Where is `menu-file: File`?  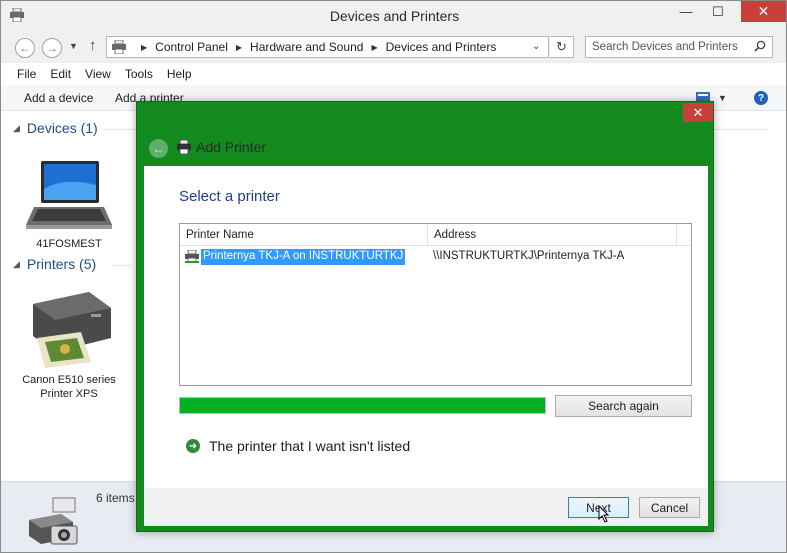 menu-file: File is located at coordinates (26, 74).